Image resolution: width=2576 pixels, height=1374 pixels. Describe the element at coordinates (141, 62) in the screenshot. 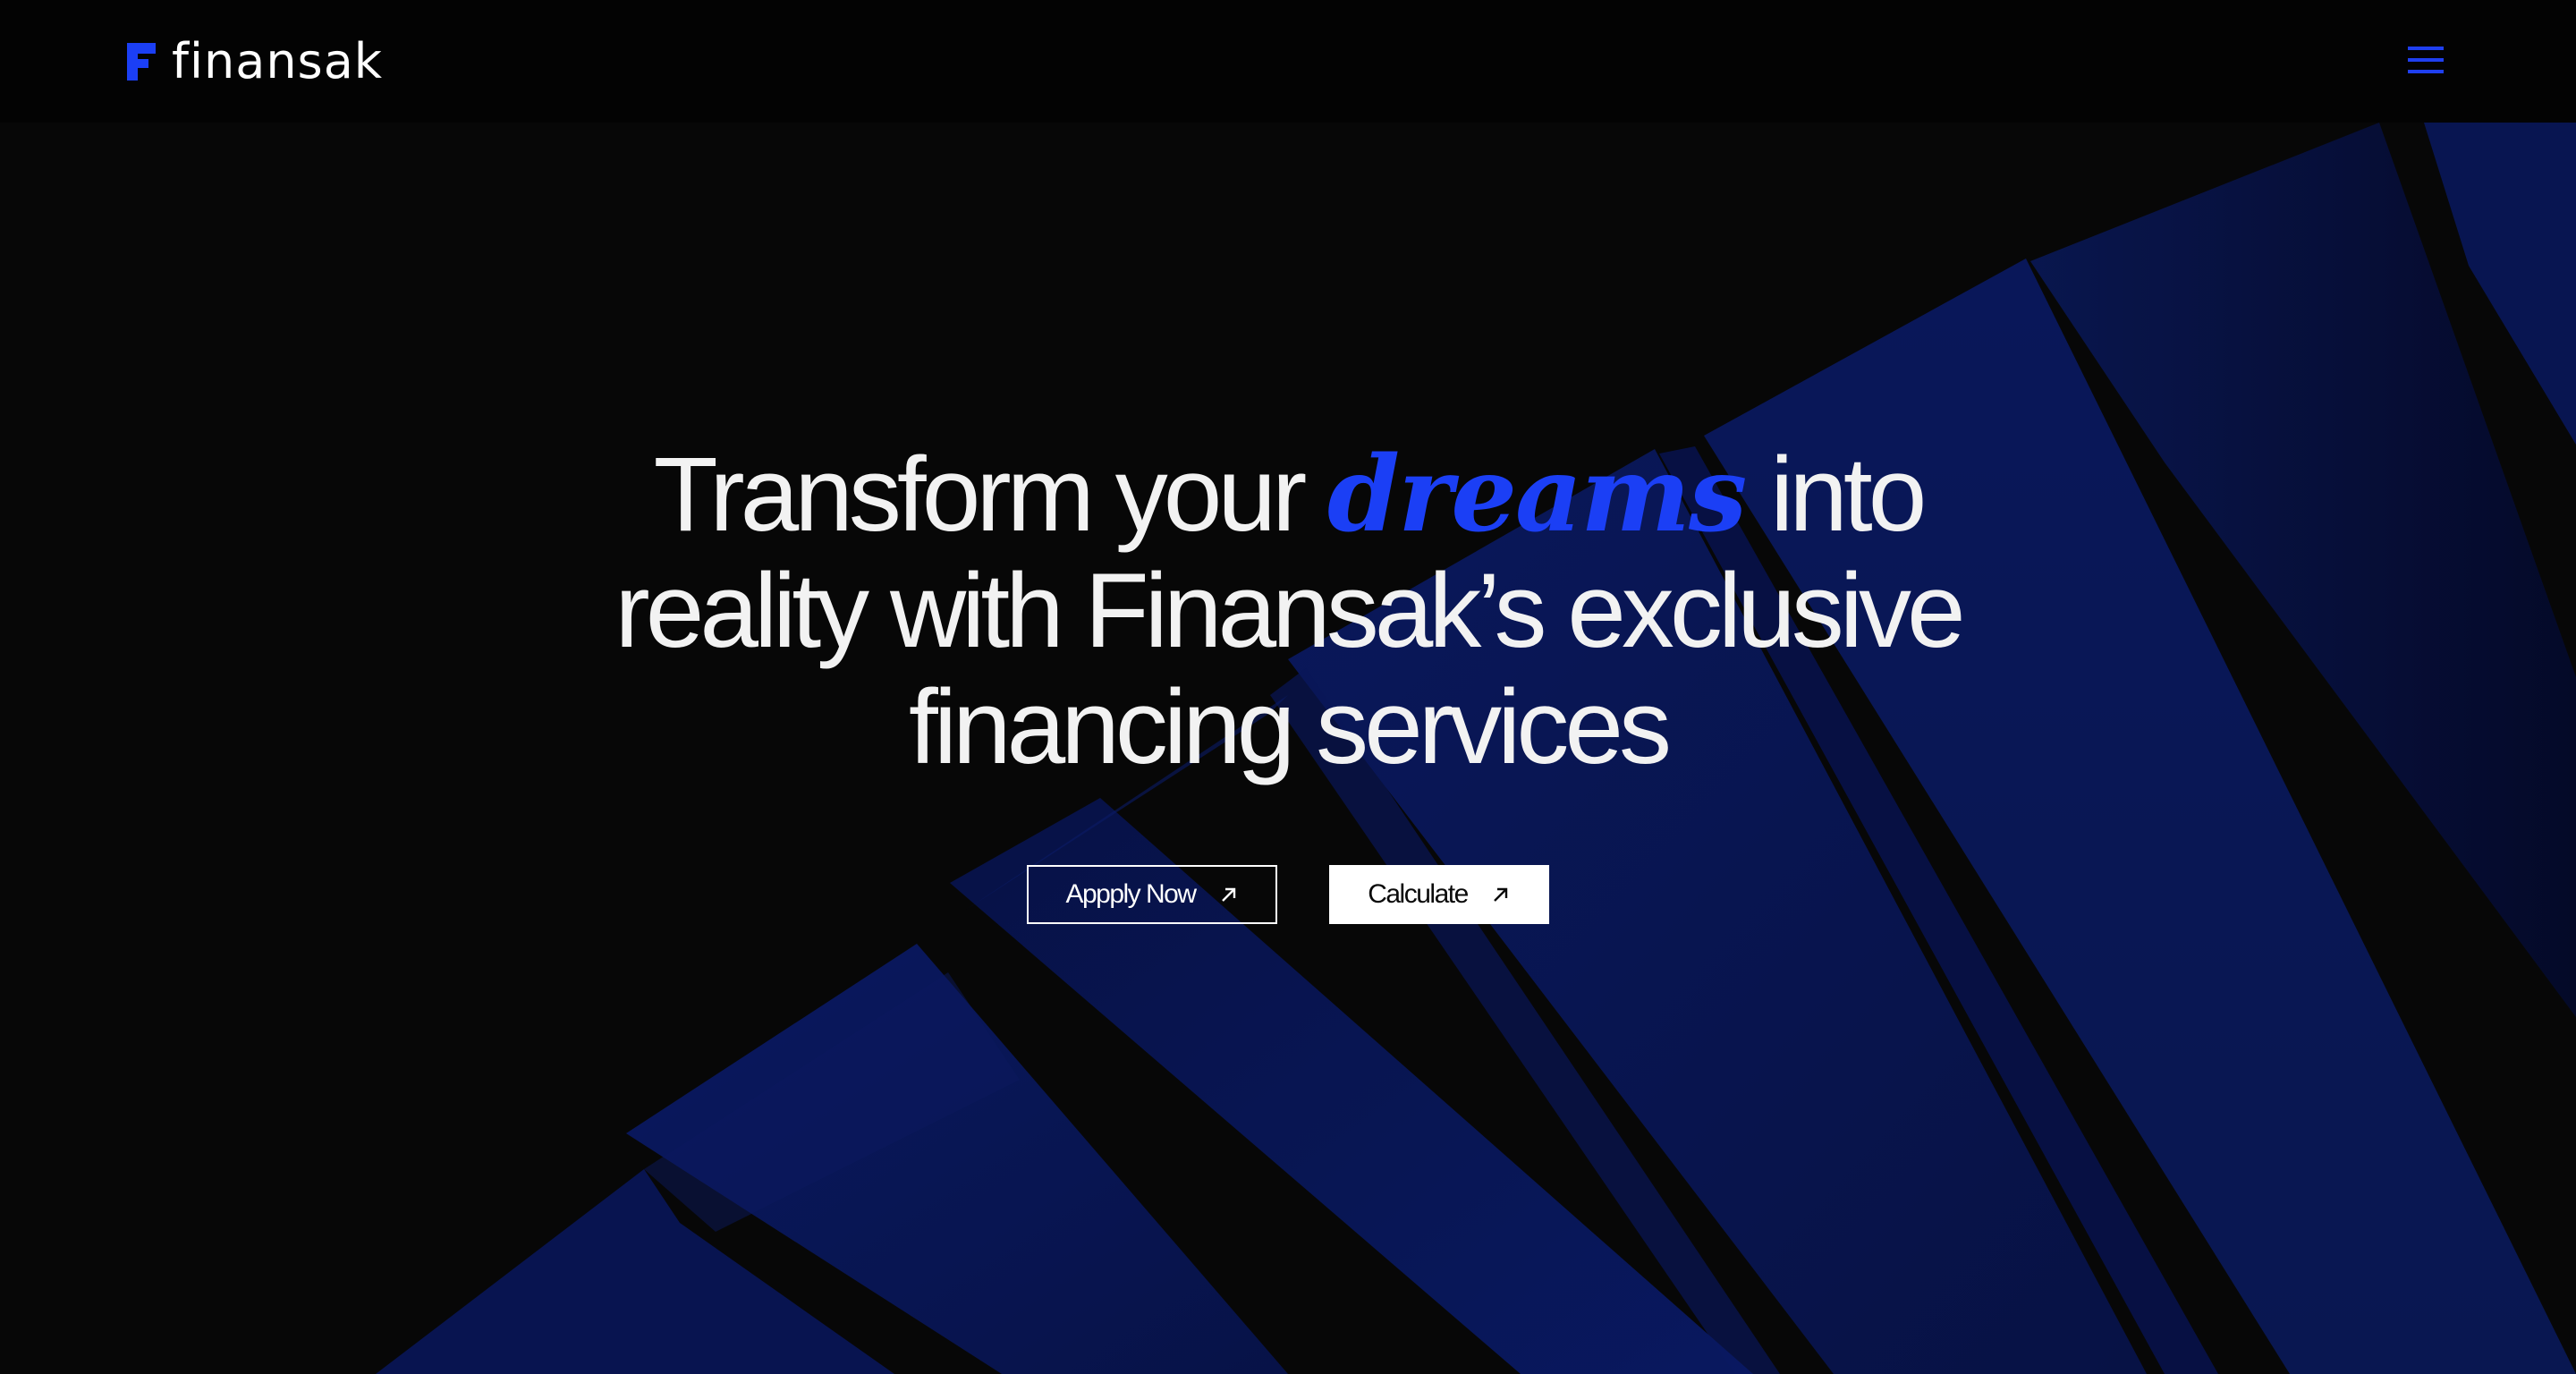

I see `logo-mark-icon` at that location.